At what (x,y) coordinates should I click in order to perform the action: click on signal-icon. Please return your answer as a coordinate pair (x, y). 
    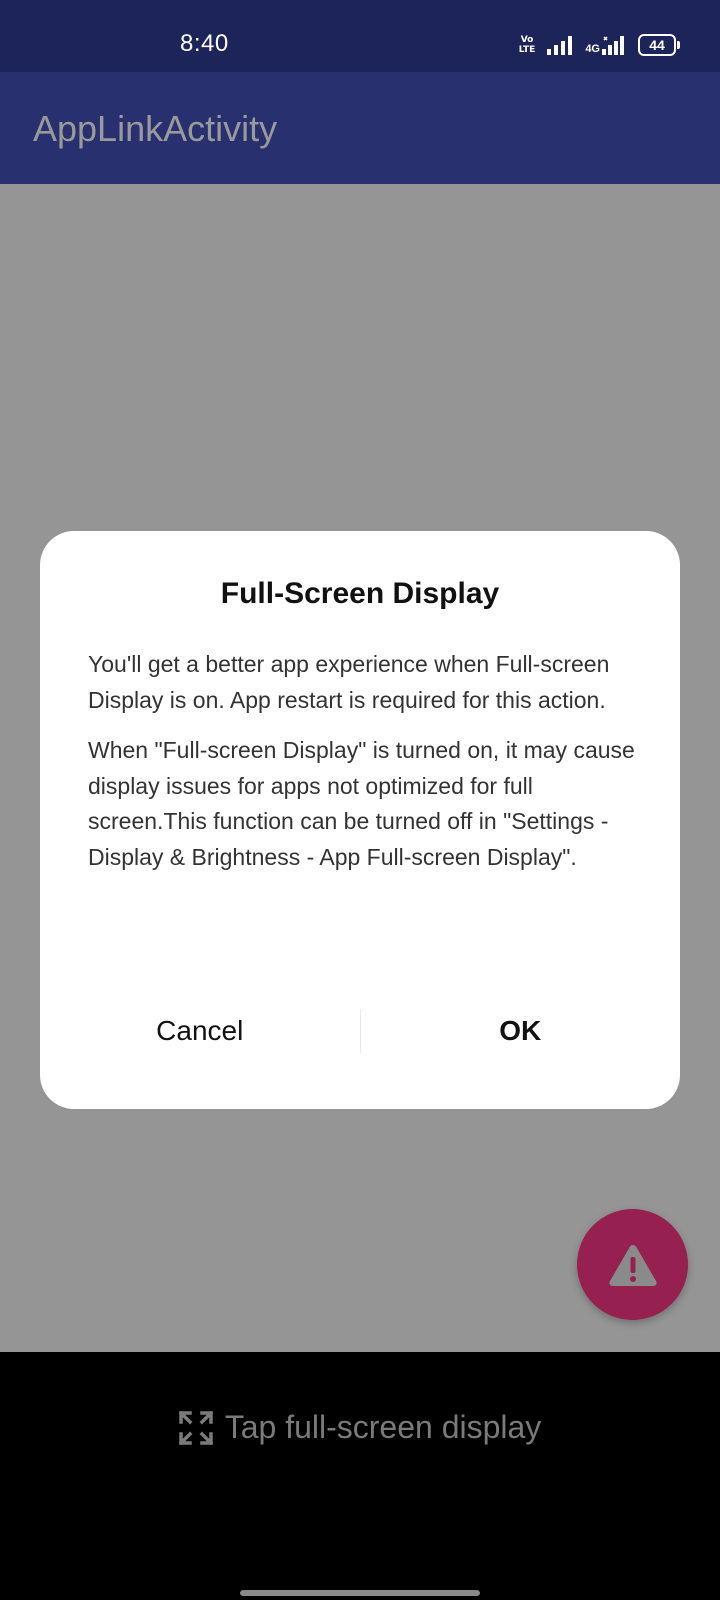
    Looking at the image, I should click on (560, 45).